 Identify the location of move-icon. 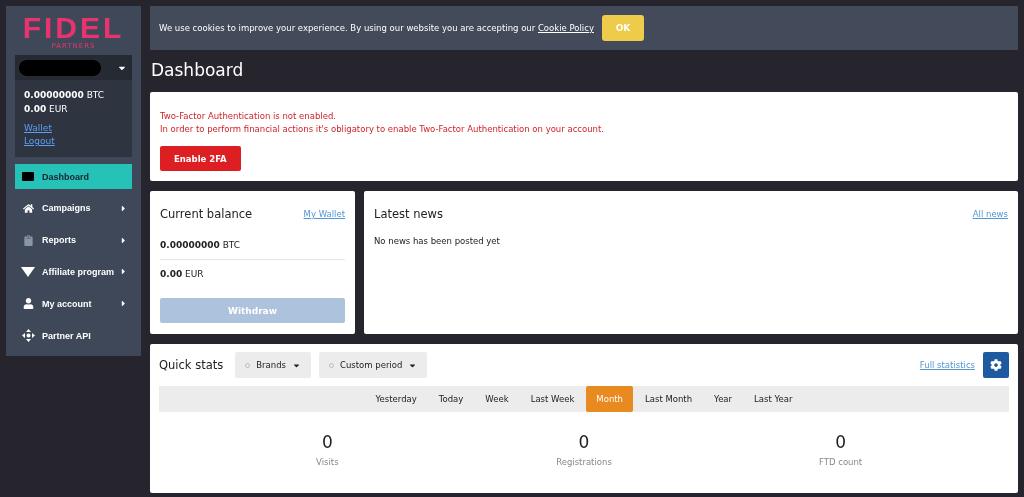
(28, 336).